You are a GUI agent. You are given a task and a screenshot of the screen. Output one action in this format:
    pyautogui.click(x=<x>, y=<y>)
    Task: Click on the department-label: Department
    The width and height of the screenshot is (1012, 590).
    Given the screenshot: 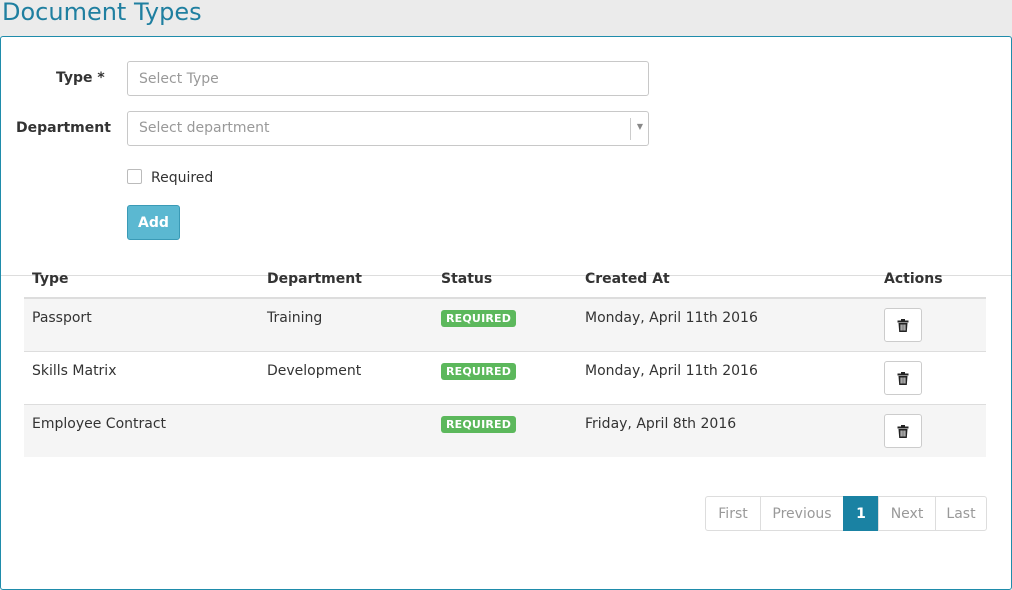 What is the action you would take?
    pyautogui.click(x=63, y=128)
    